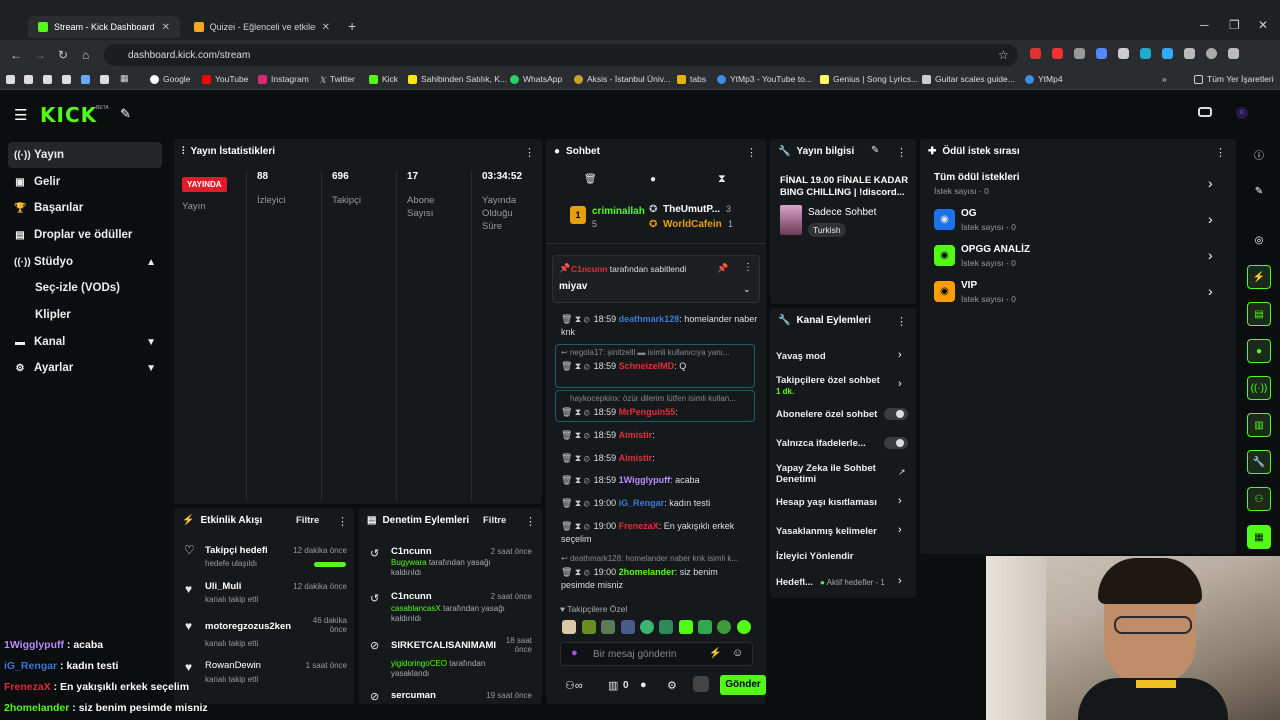 This screenshot has height=720, width=1280. I want to click on reward-vip-name: VIP, so click(969, 285).